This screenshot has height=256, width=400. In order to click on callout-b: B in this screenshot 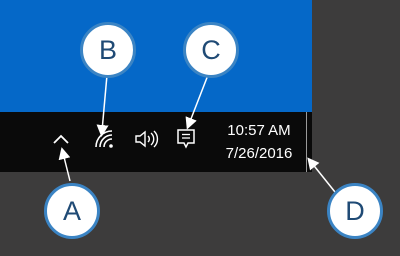, I will do `click(108, 50)`.